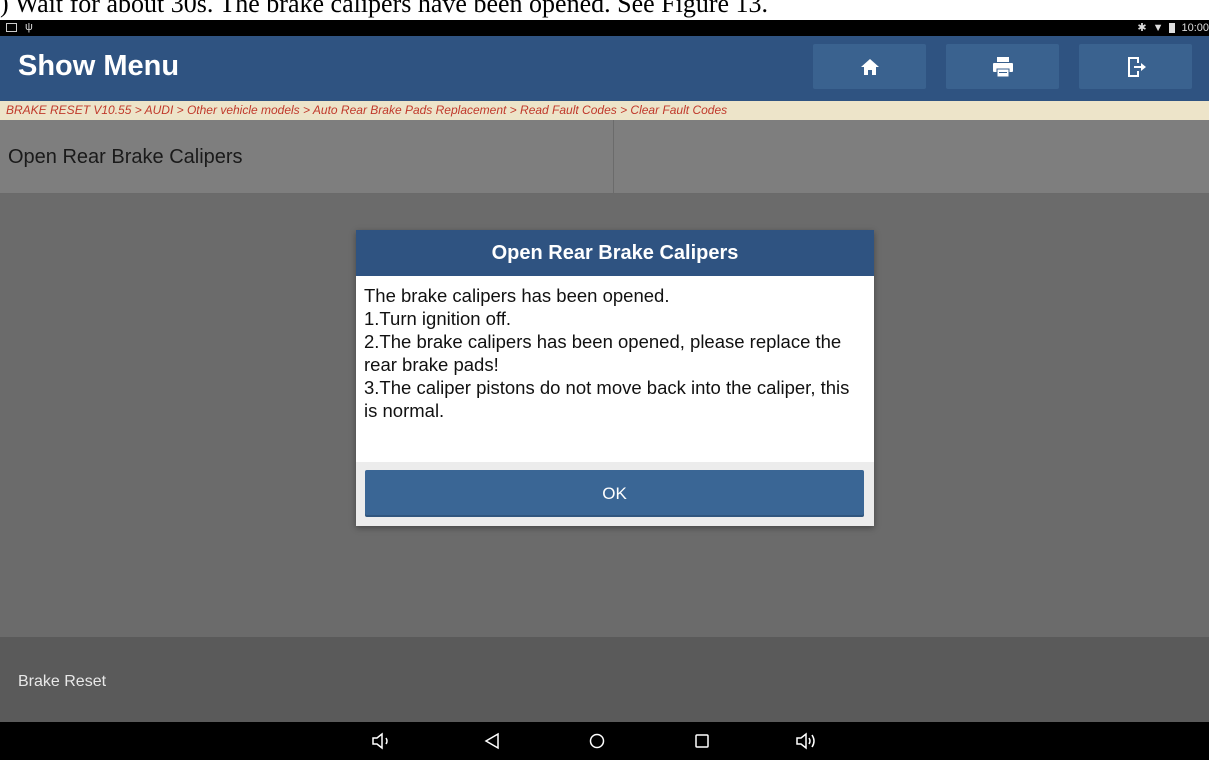  What do you see at coordinates (438, 318) in the screenshot?
I see `dialog-line: 1.Turn ignition off.` at bounding box center [438, 318].